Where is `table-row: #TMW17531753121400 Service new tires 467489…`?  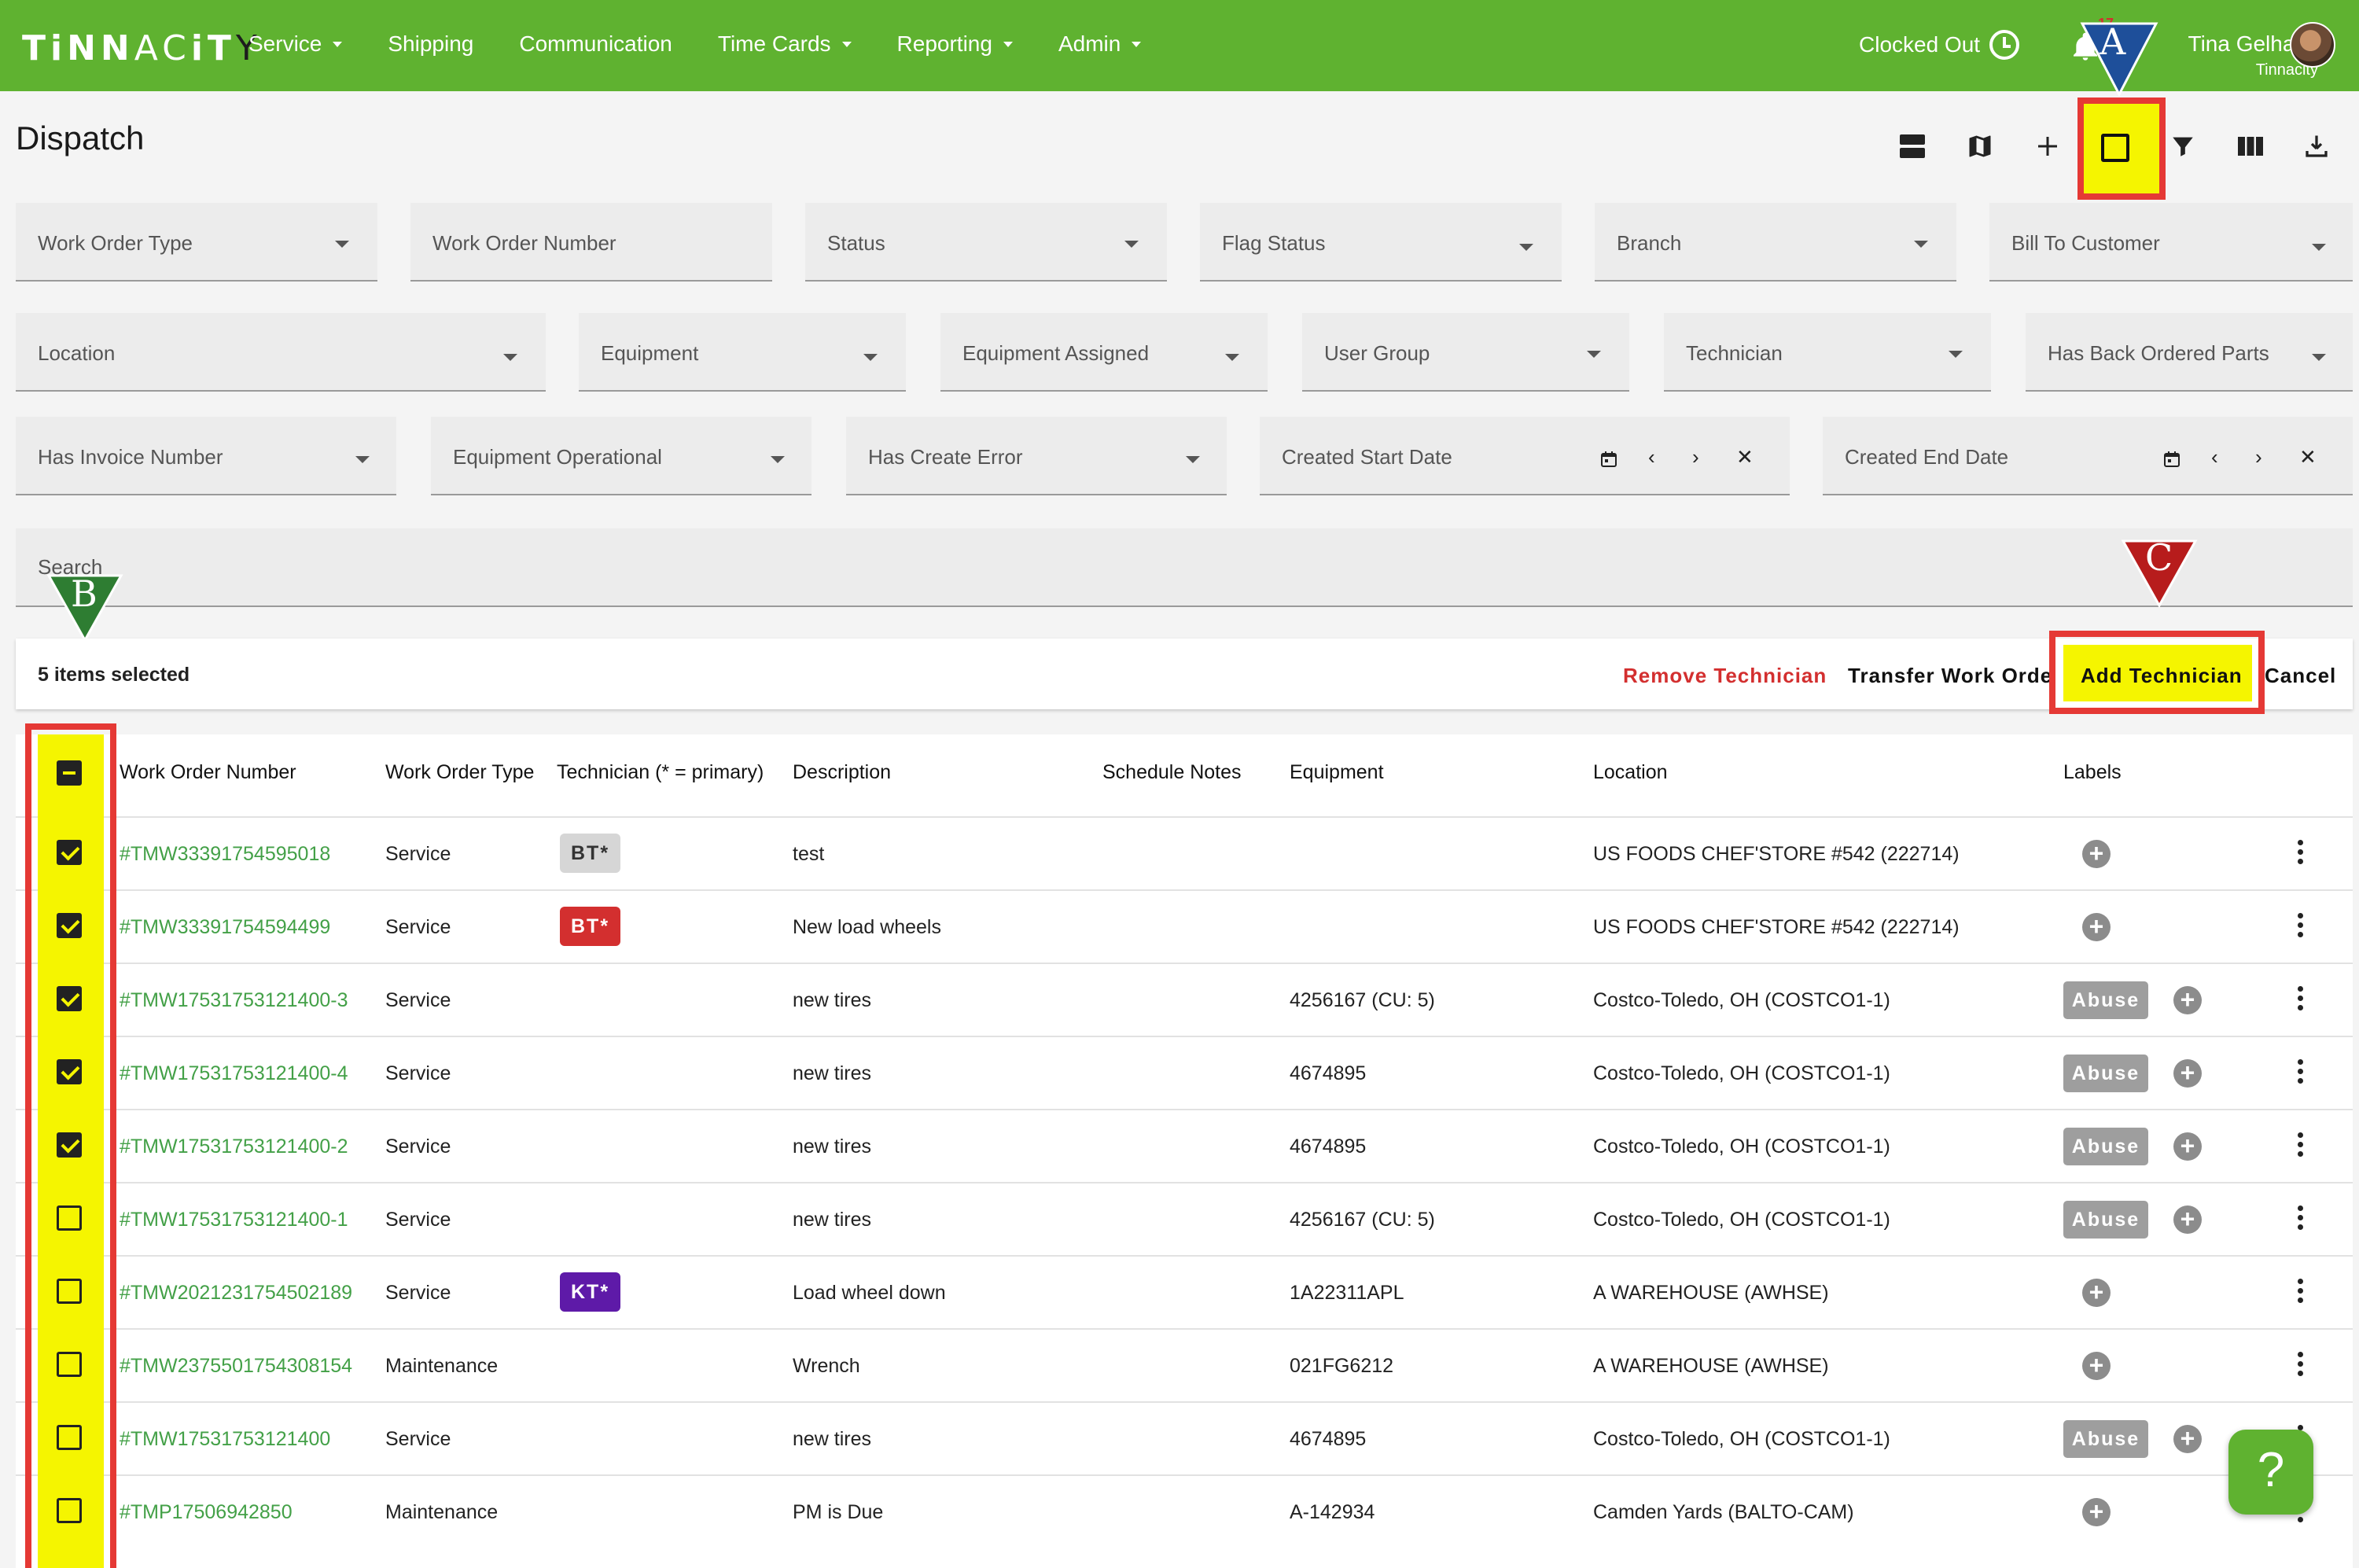 table-row: #TMW17531753121400 Service new tires 467489… is located at coordinates (1184, 1437).